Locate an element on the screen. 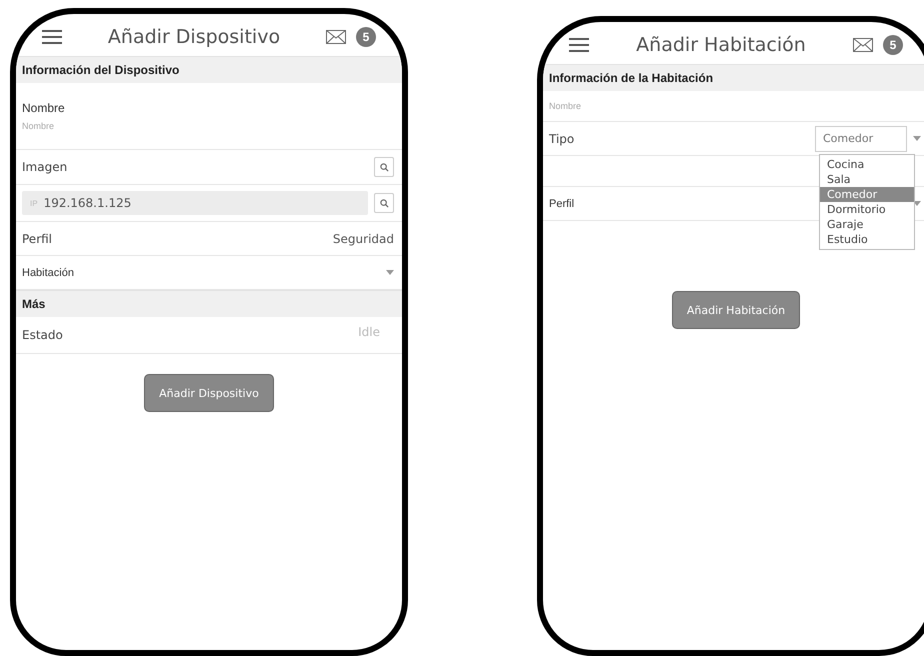 The height and width of the screenshot is (656, 924). screen-title: Añadir Dispositivo is located at coordinates (194, 37).